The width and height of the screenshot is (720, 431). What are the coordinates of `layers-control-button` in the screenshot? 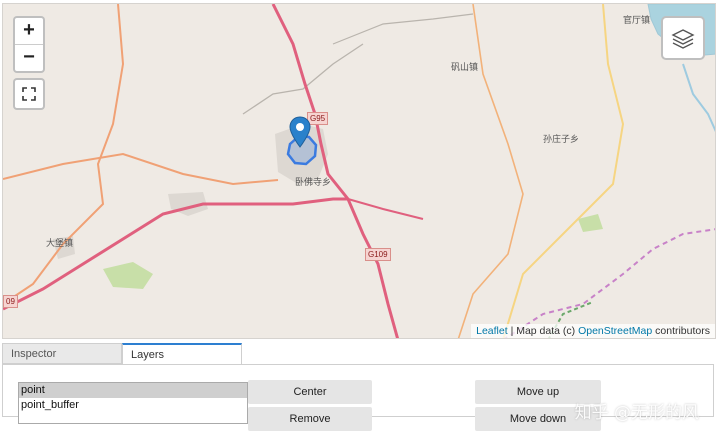 It's located at (683, 38).